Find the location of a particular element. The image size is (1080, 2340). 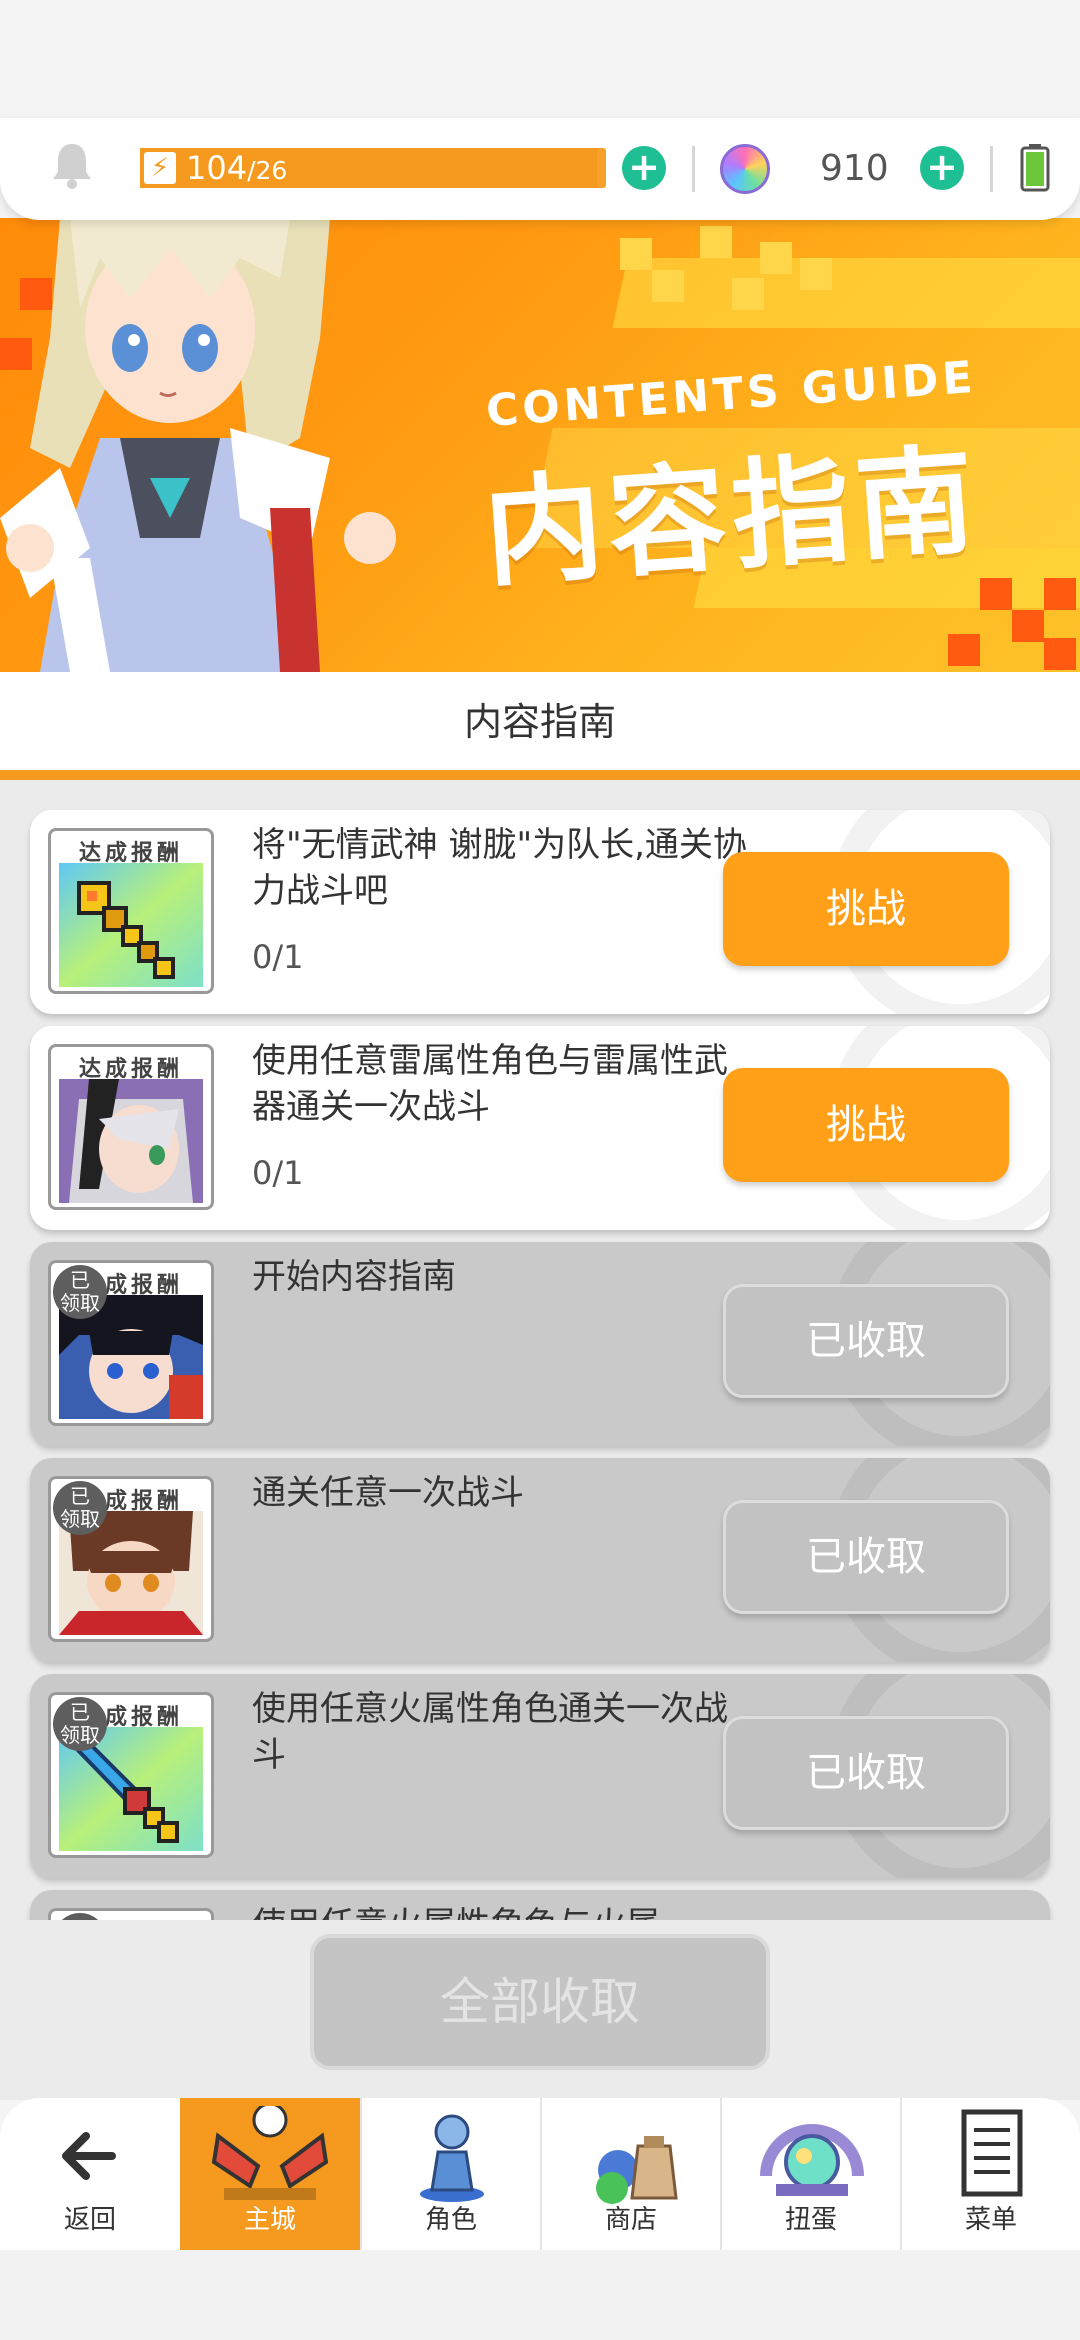

nav-menu: 菜单 is located at coordinates (990, 2174).